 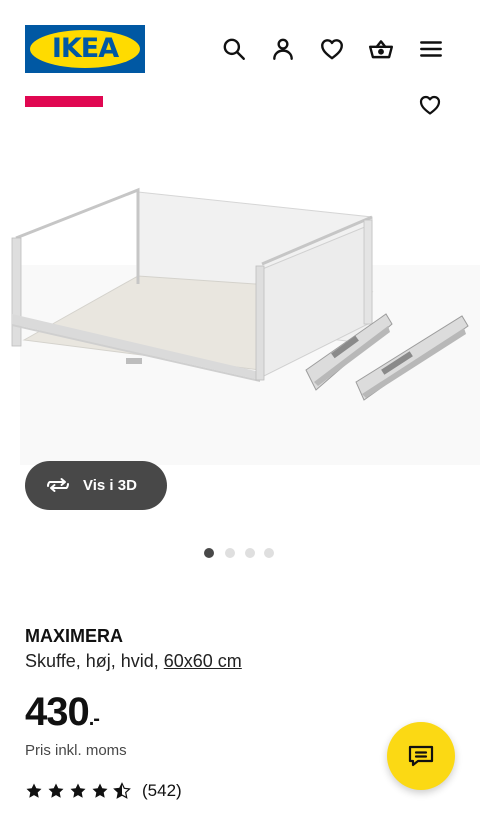 What do you see at coordinates (64, 101) in the screenshot?
I see `promo-badge` at bounding box center [64, 101].